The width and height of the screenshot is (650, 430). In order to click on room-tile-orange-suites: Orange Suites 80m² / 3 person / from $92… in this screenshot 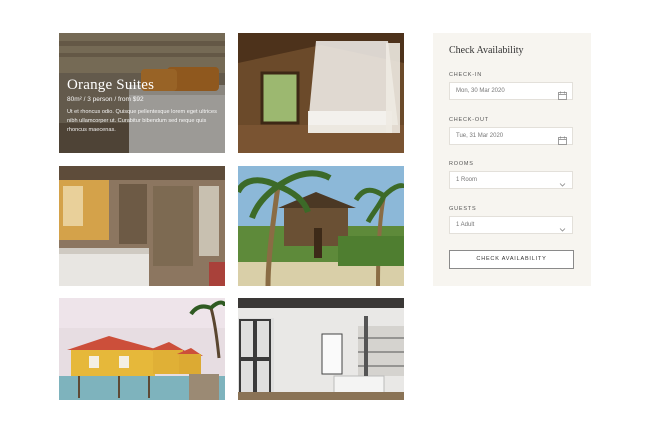, I will do `click(142, 93)`.